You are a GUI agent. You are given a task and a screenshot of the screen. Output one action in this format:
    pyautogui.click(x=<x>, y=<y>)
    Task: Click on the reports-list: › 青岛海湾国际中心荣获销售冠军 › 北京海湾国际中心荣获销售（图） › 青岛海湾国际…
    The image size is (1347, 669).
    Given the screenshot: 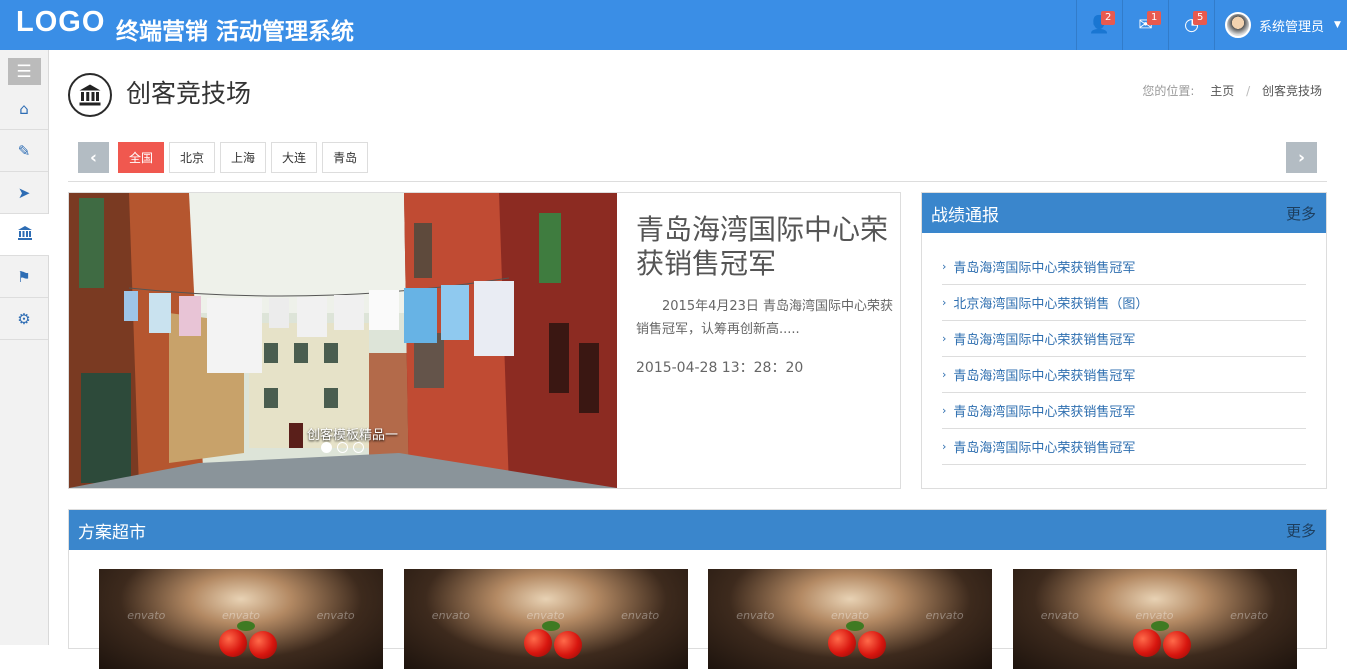 What is the action you would take?
    pyautogui.click(x=1124, y=349)
    